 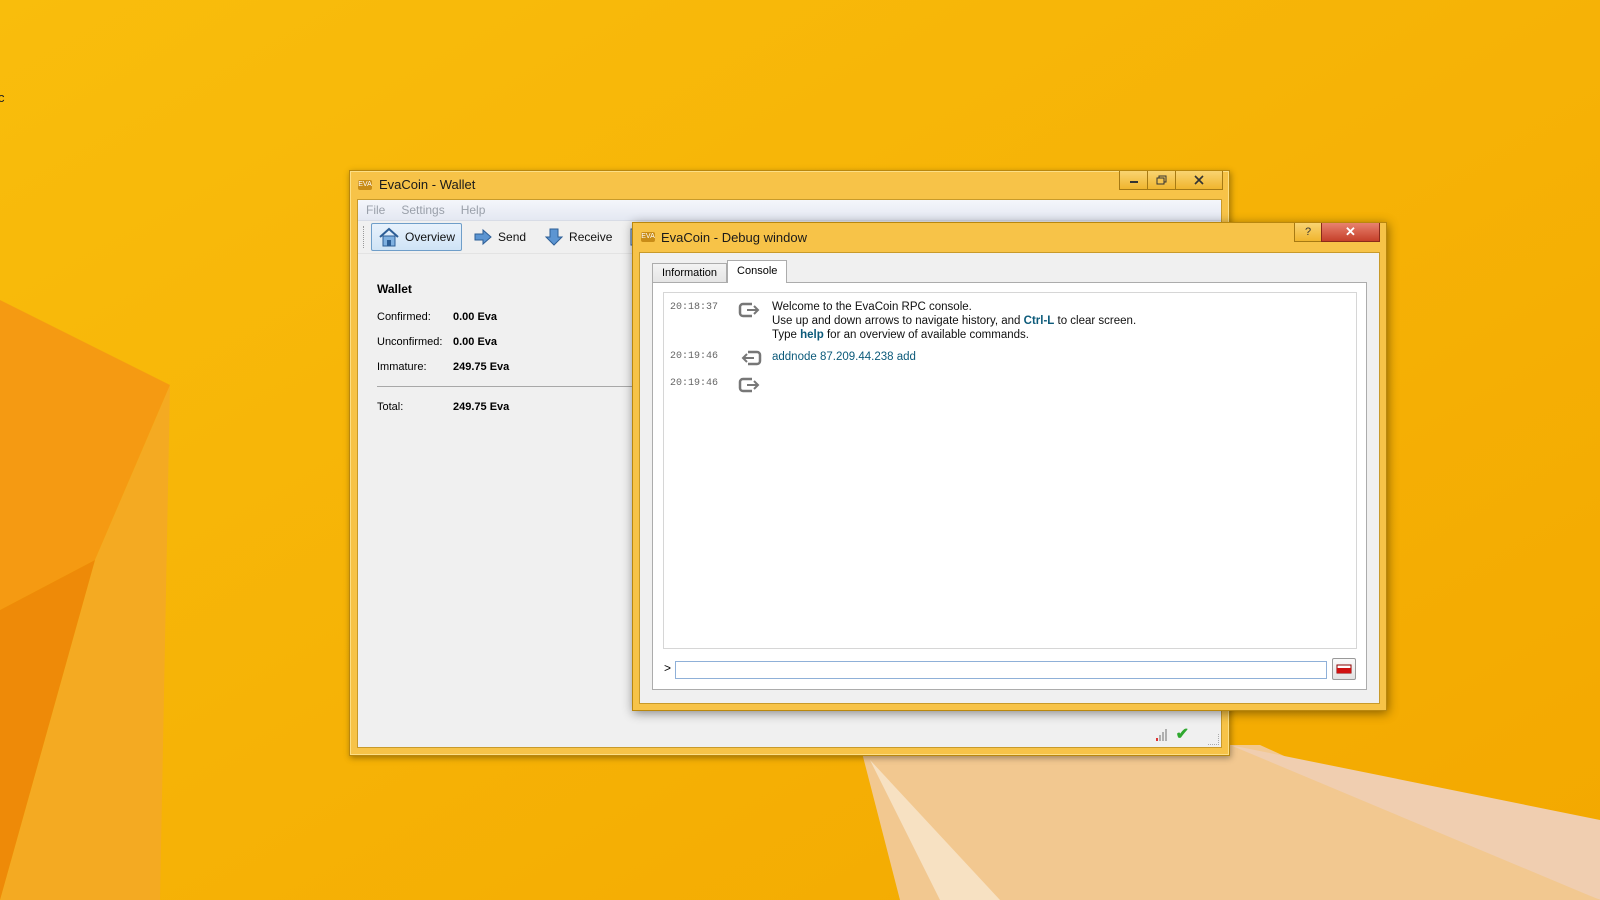 I want to click on receive-button: Receive, so click(x=578, y=237).